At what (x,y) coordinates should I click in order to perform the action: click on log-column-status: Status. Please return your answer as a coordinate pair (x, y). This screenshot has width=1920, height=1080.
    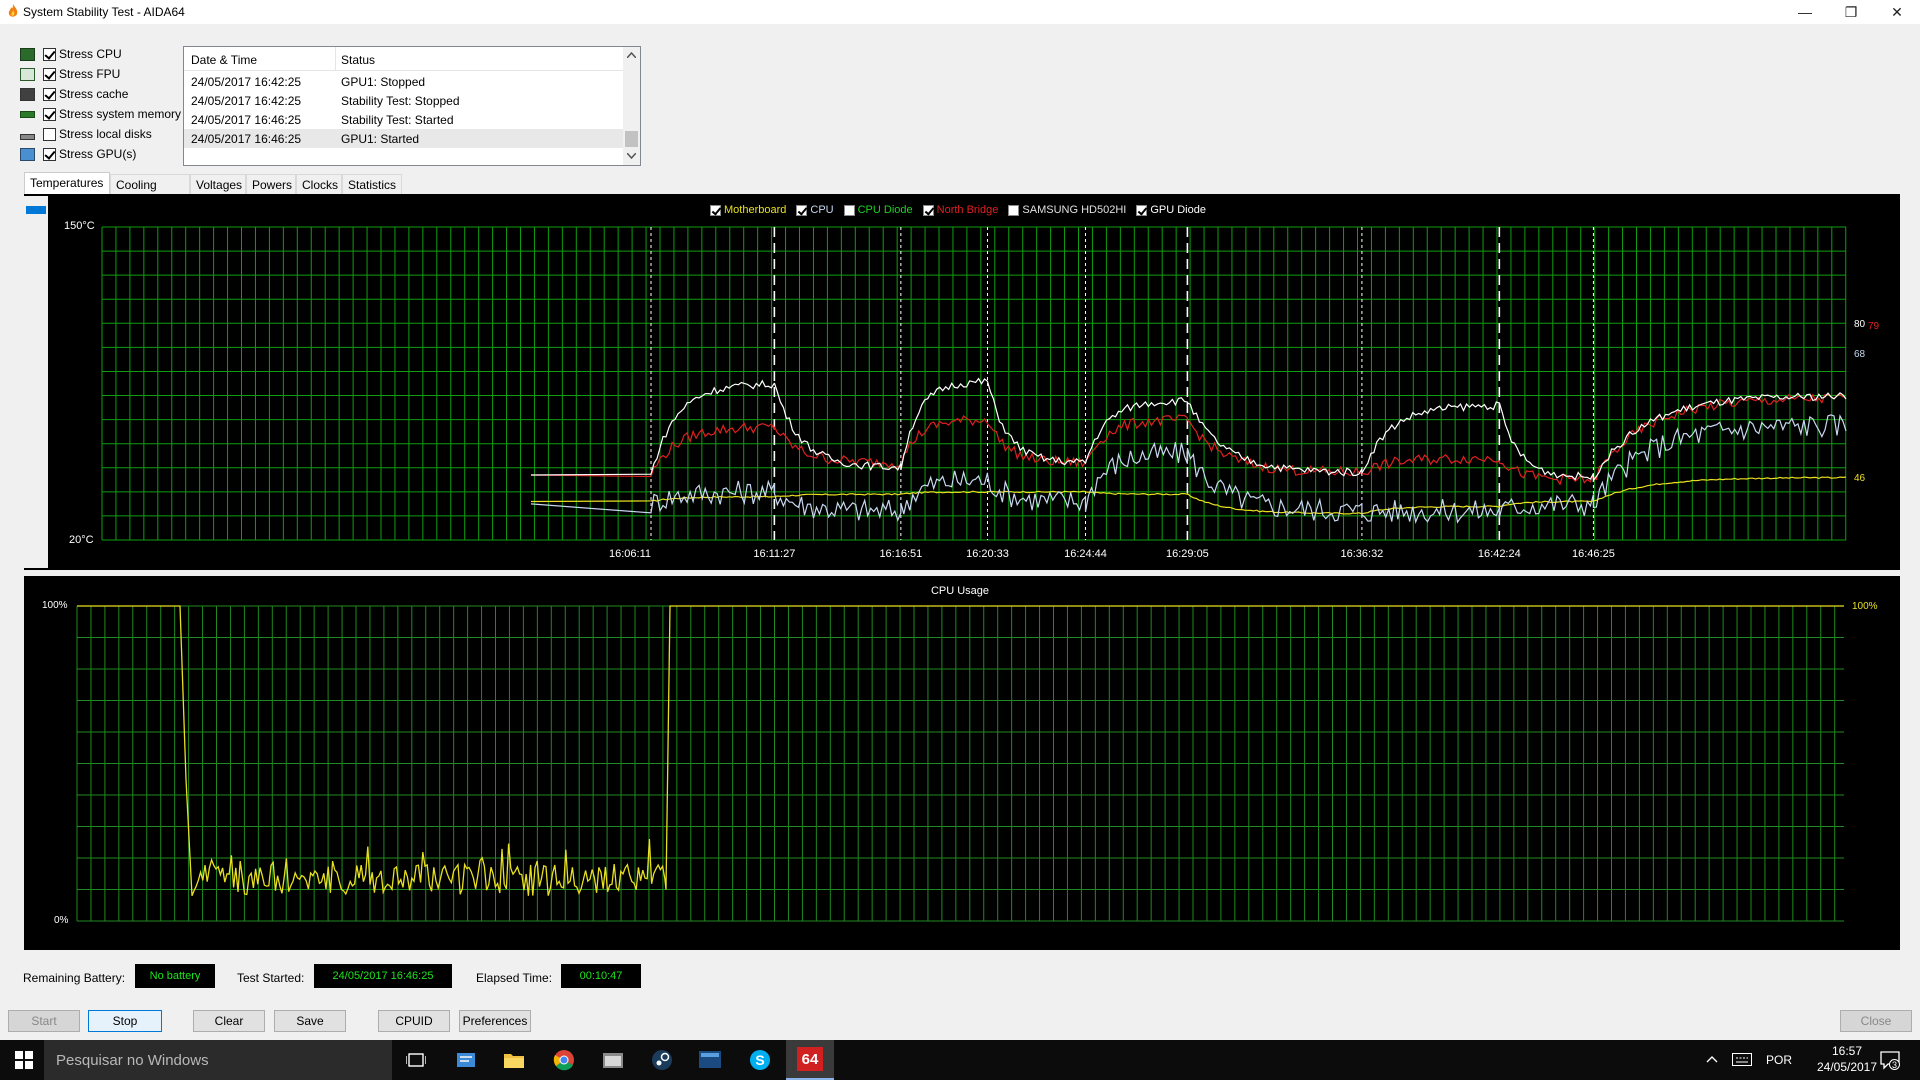
    Looking at the image, I should click on (358, 60).